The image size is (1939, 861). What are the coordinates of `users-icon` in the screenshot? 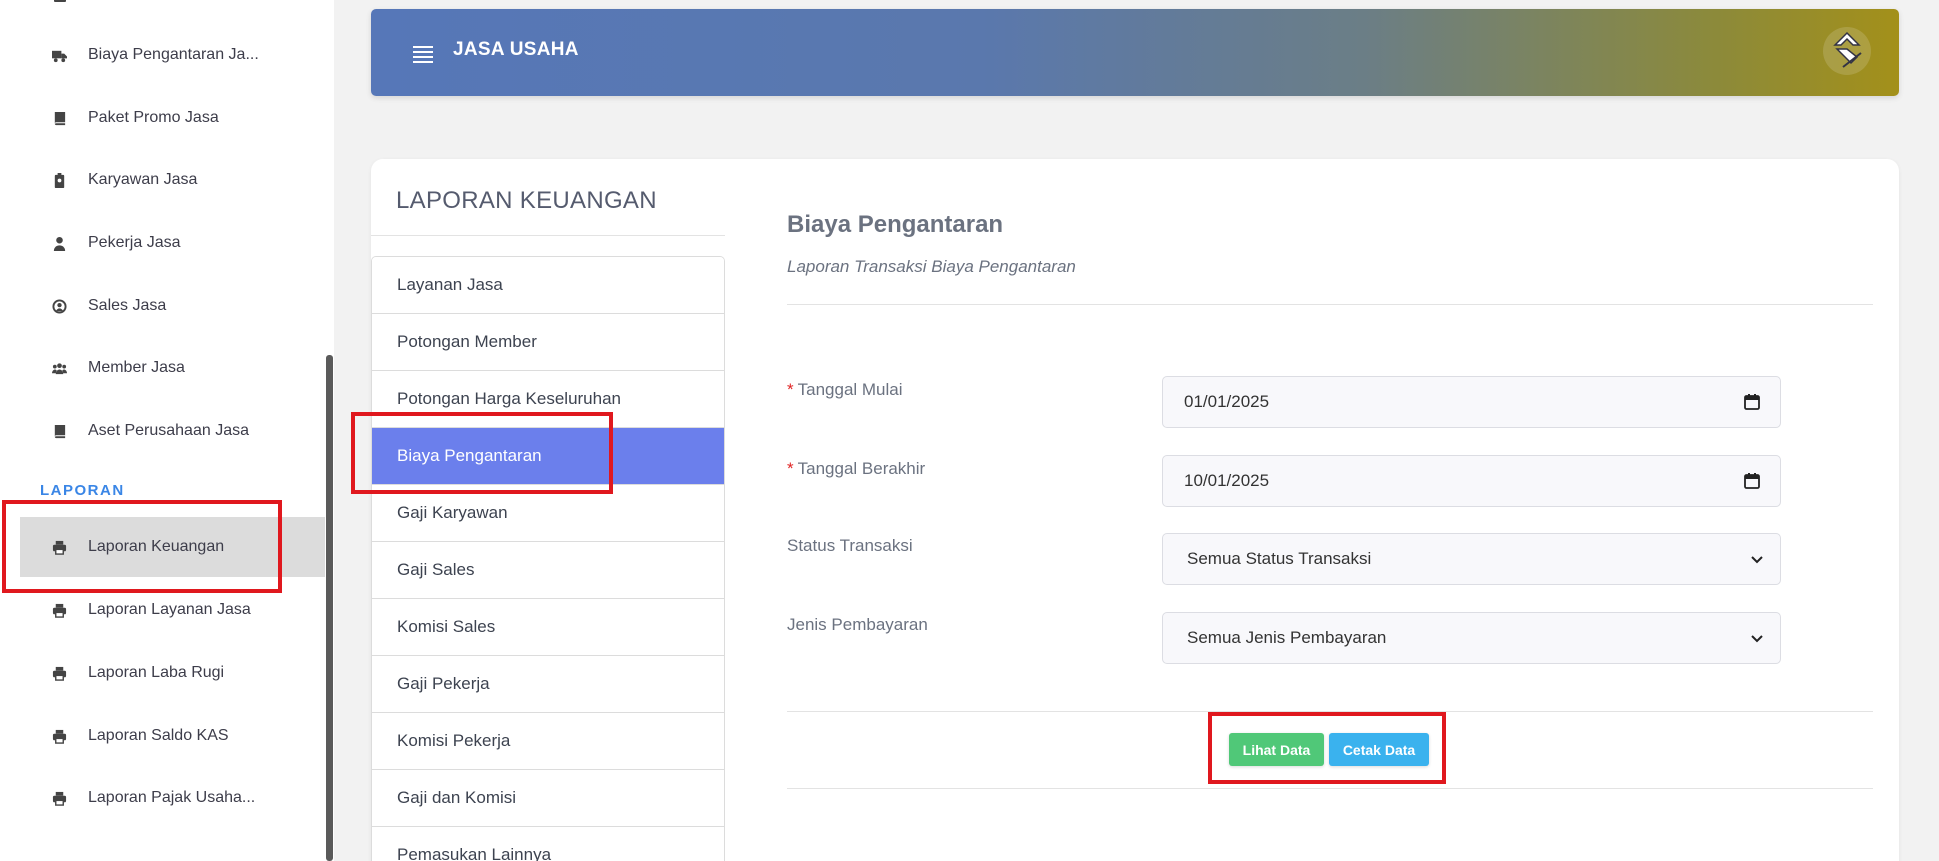 It's located at (59, 368).